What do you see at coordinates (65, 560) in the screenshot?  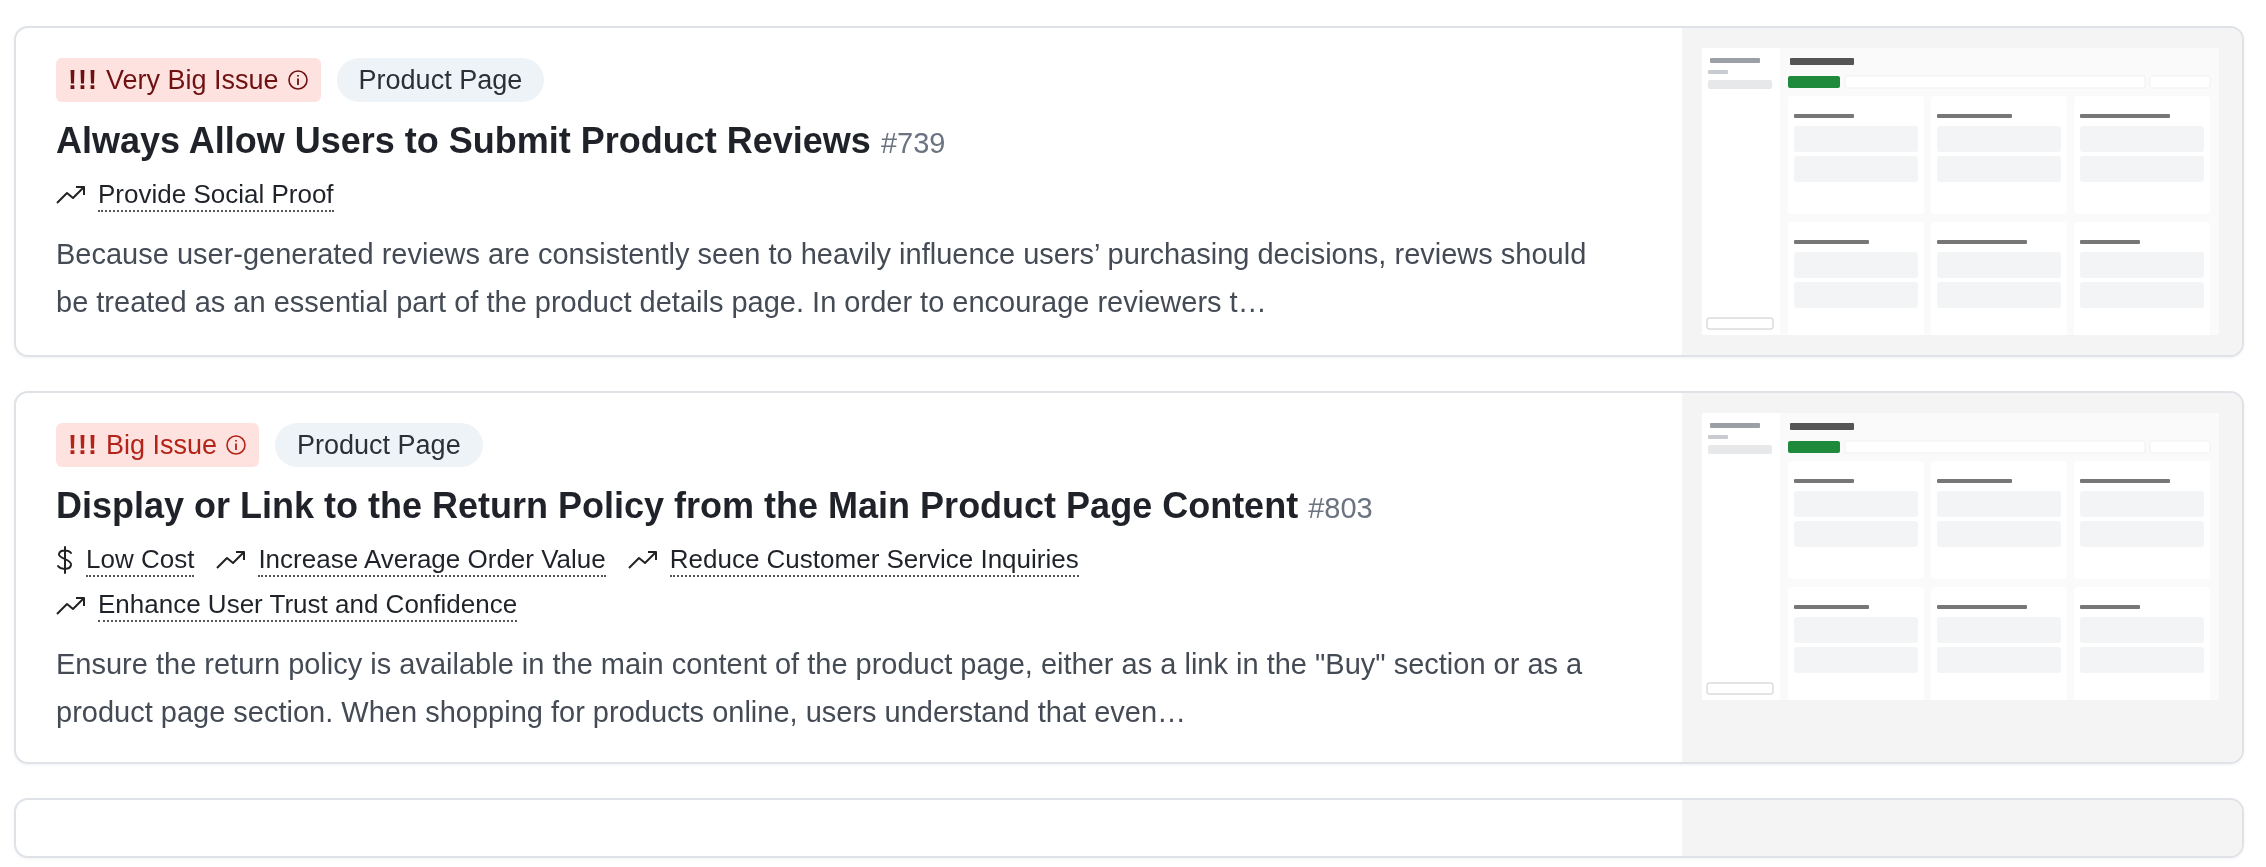 I see `dollar-icon` at bounding box center [65, 560].